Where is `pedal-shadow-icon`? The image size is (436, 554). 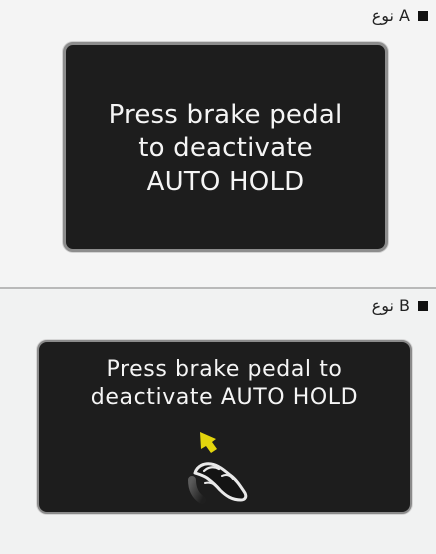
pedal-shadow-icon is located at coordinates (197, 490).